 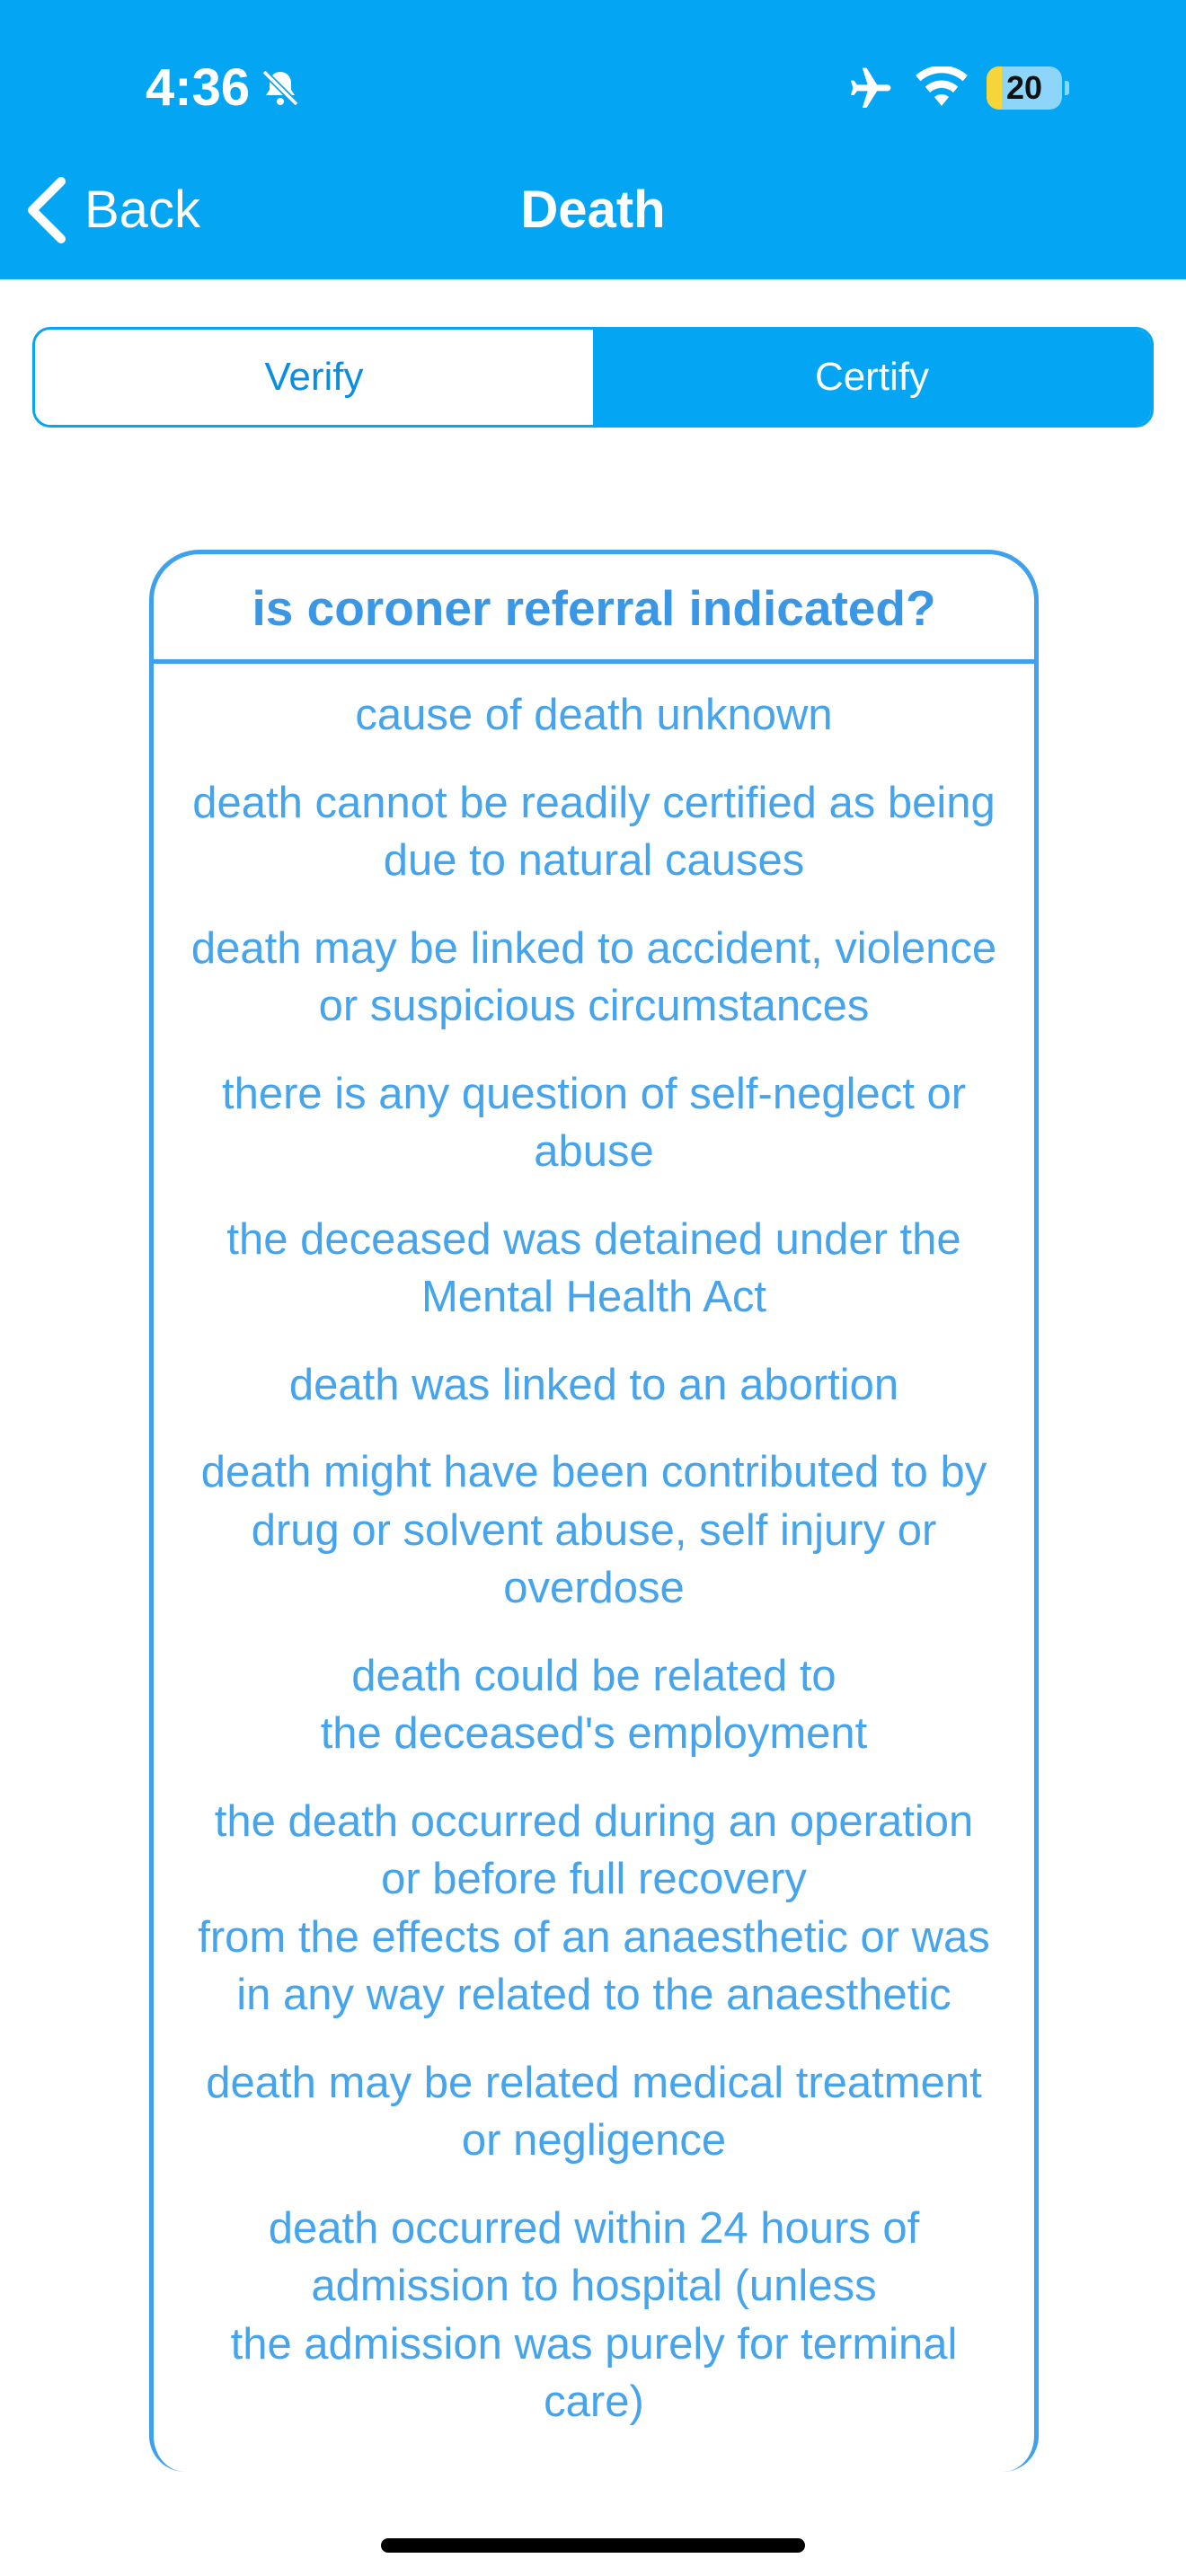 What do you see at coordinates (594, 715) in the screenshot?
I see `criterion-item: cause of death unknown` at bounding box center [594, 715].